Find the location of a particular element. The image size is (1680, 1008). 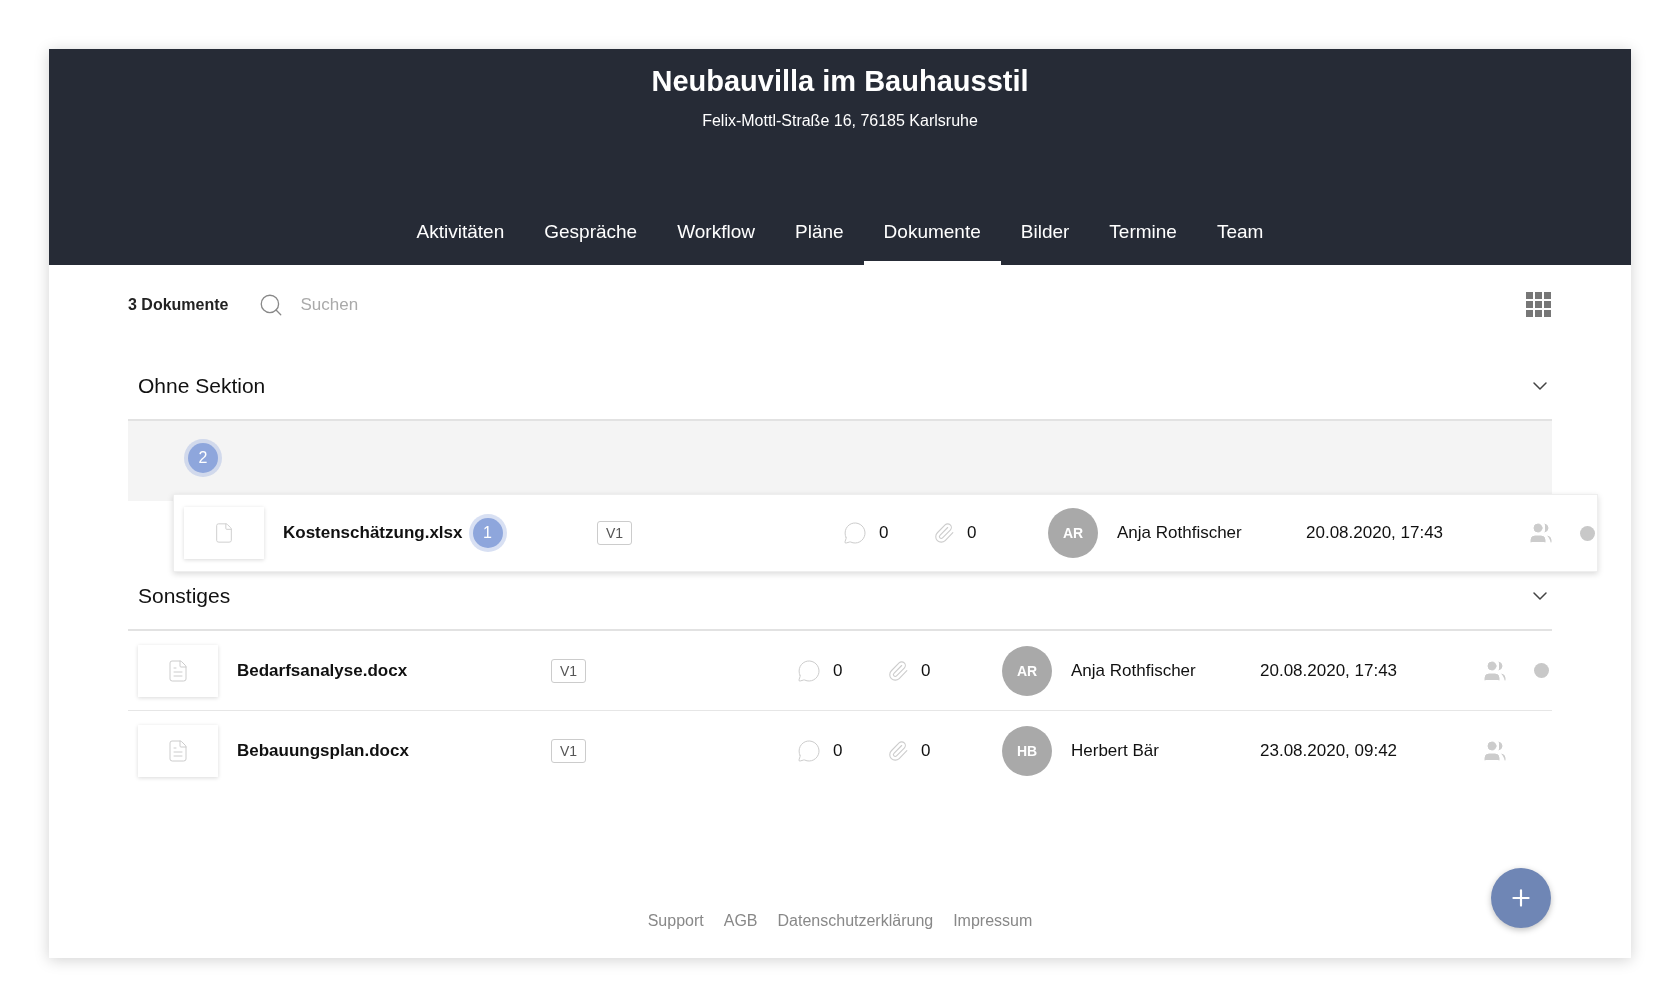

count-badge: 1 is located at coordinates (487, 533).